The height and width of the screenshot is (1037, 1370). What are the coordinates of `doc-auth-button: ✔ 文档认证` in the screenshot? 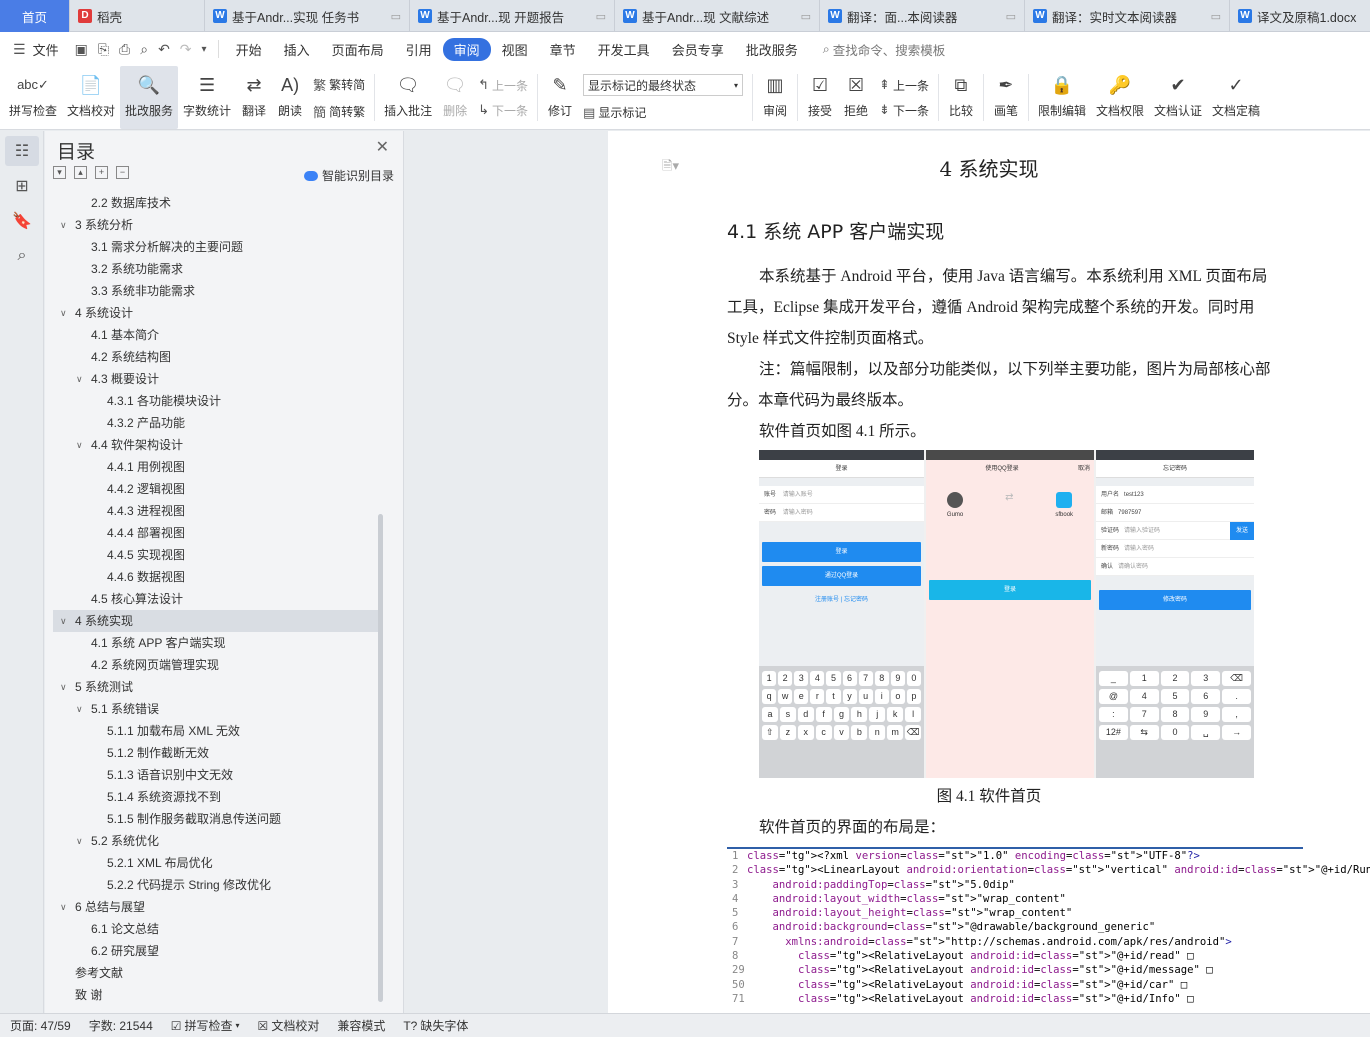 It's located at (1178, 97).